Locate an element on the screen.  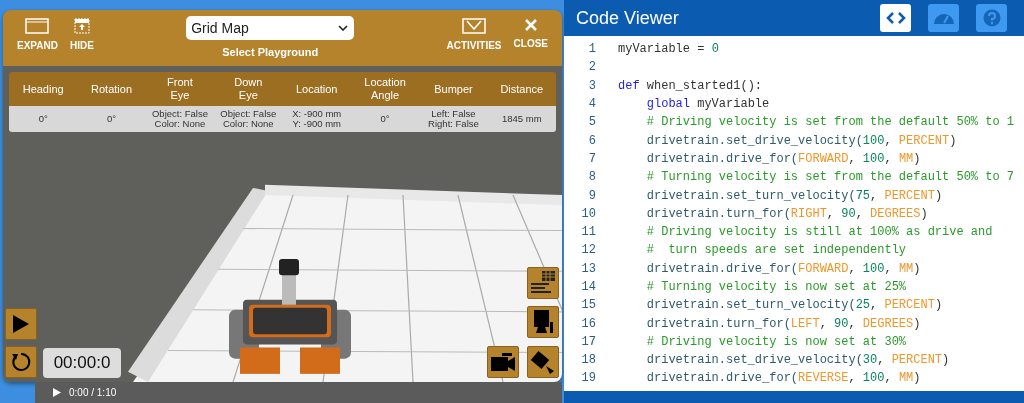
robot-view-button is located at coordinates (543, 322).